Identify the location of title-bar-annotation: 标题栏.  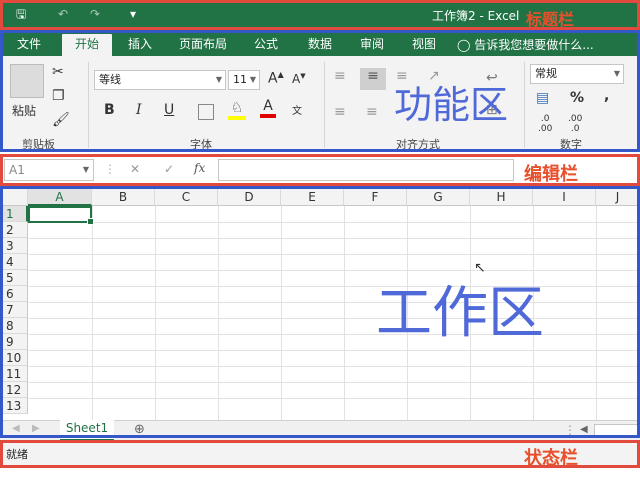
(550, 19).